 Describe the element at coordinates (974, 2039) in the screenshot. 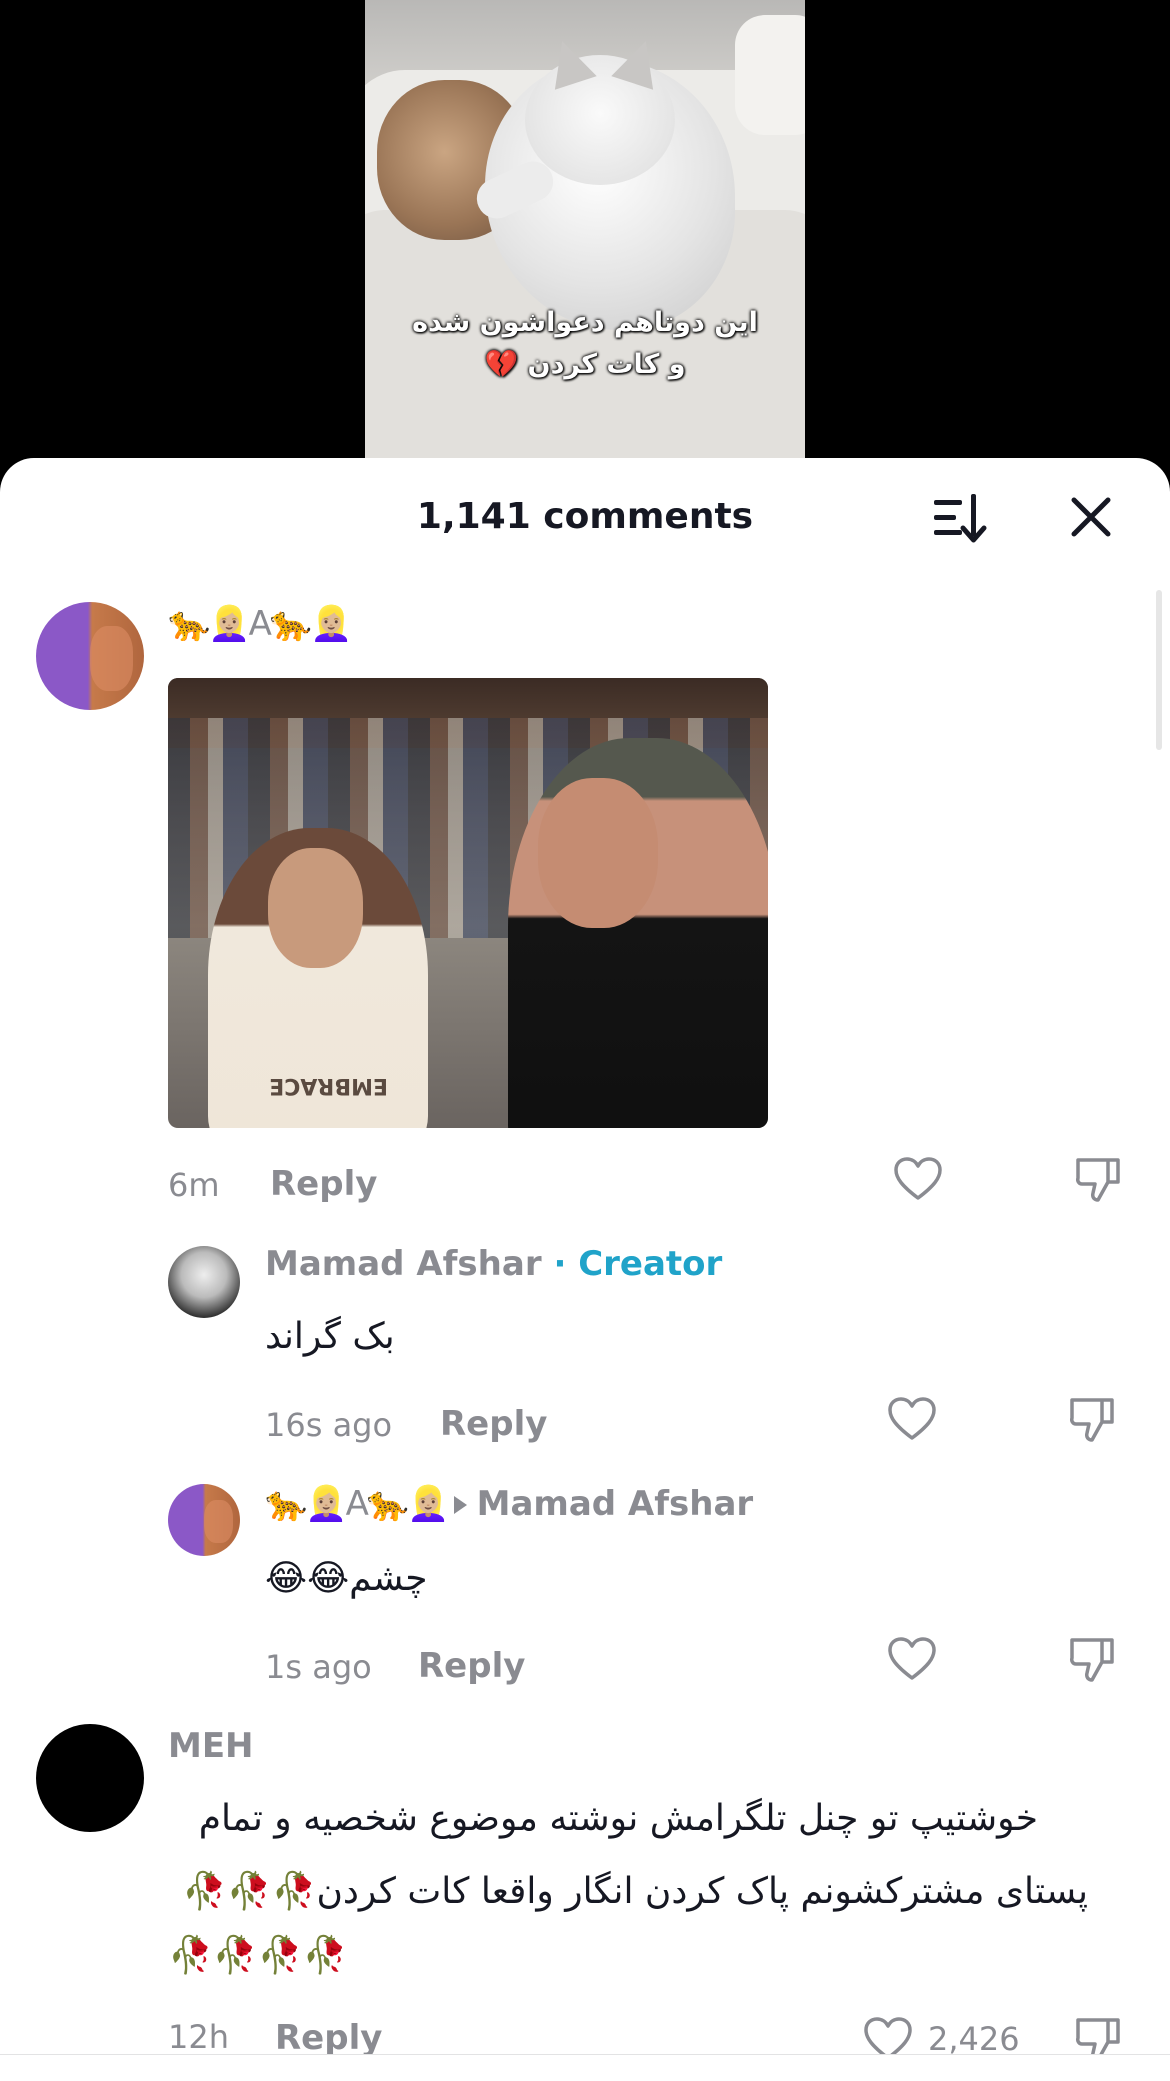

I see `like-count: 2,426` at that location.